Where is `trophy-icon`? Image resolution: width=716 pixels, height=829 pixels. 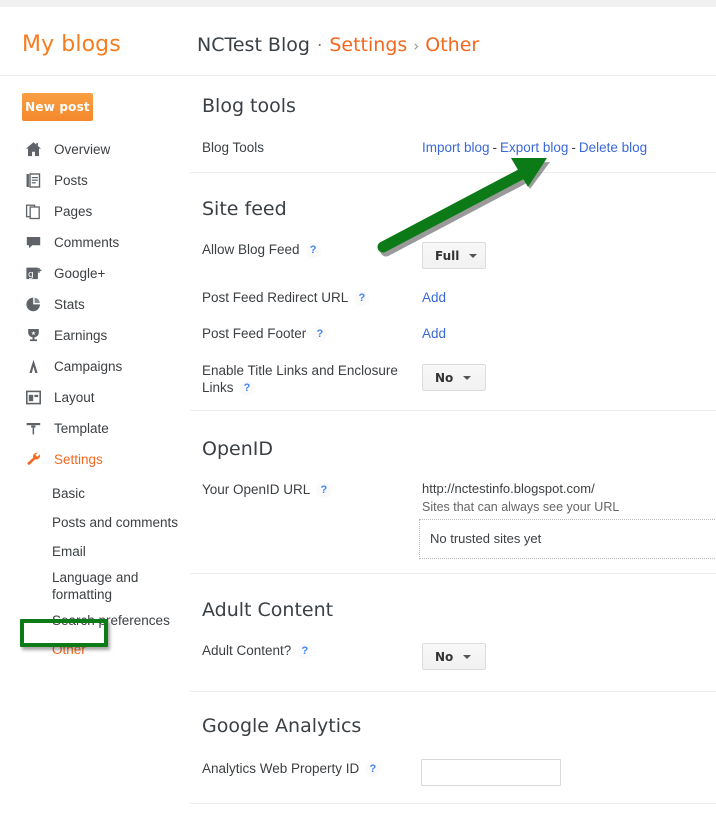
trophy-icon is located at coordinates (33, 336).